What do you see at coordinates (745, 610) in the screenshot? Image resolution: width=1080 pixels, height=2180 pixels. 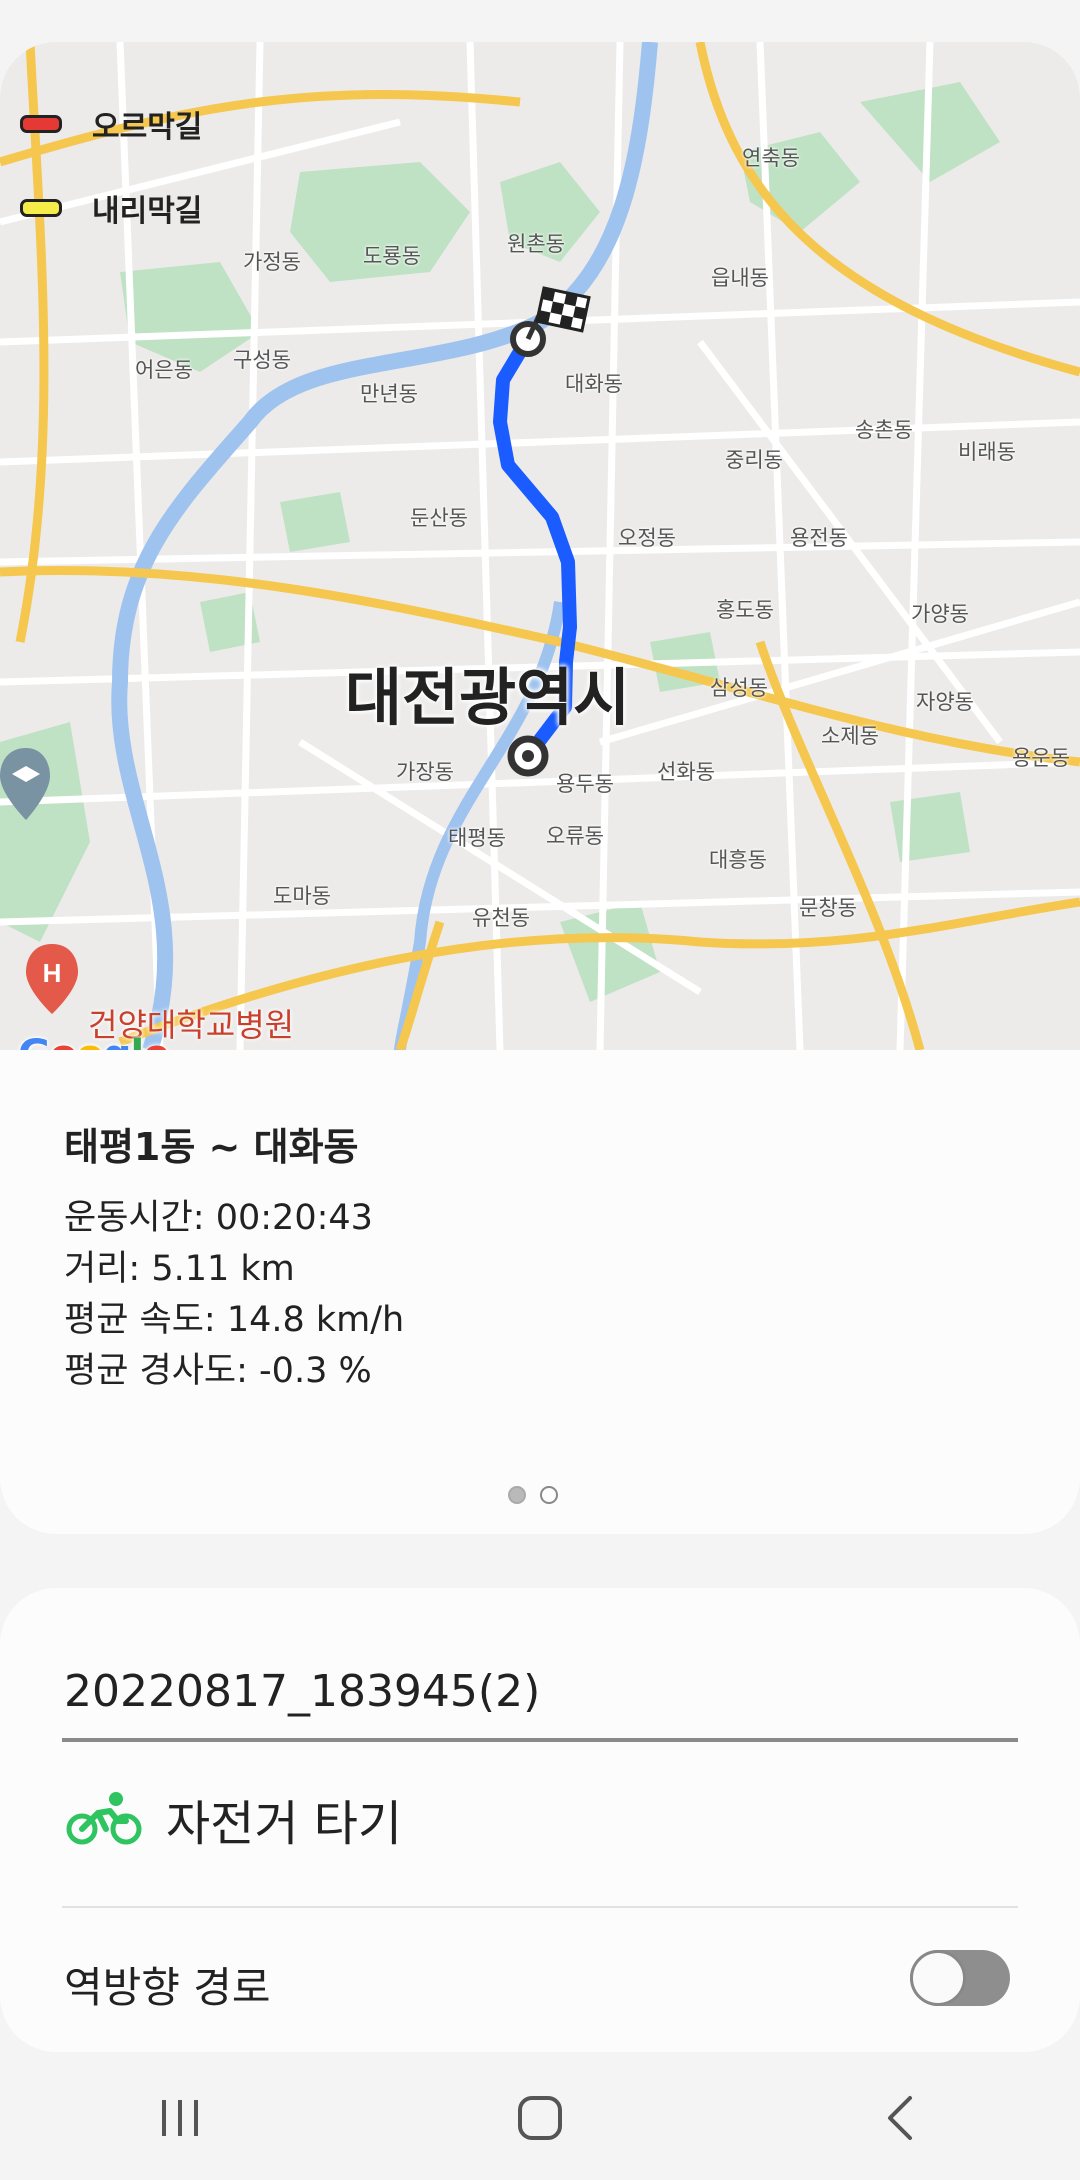 I see `district-label: 홍도동` at bounding box center [745, 610].